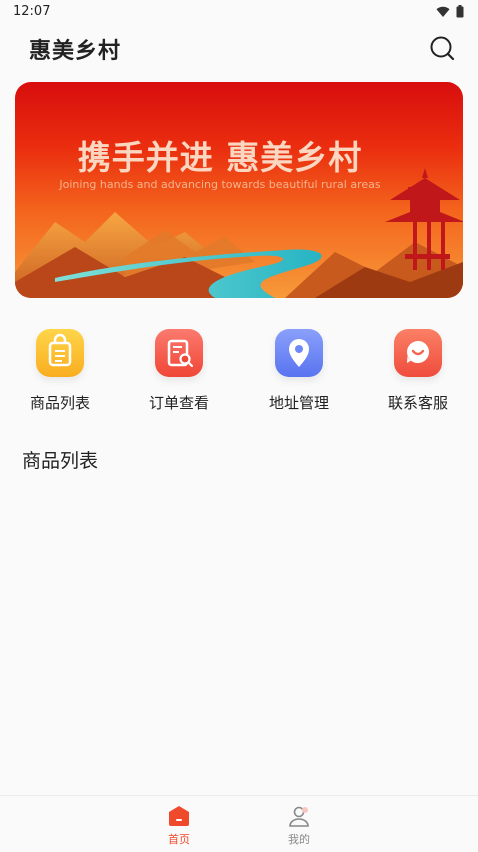 This screenshot has height=852, width=478. Describe the element at coordinates (298, 403) in the screenshot. I see `menu-item-label: 地址管理` at that location.